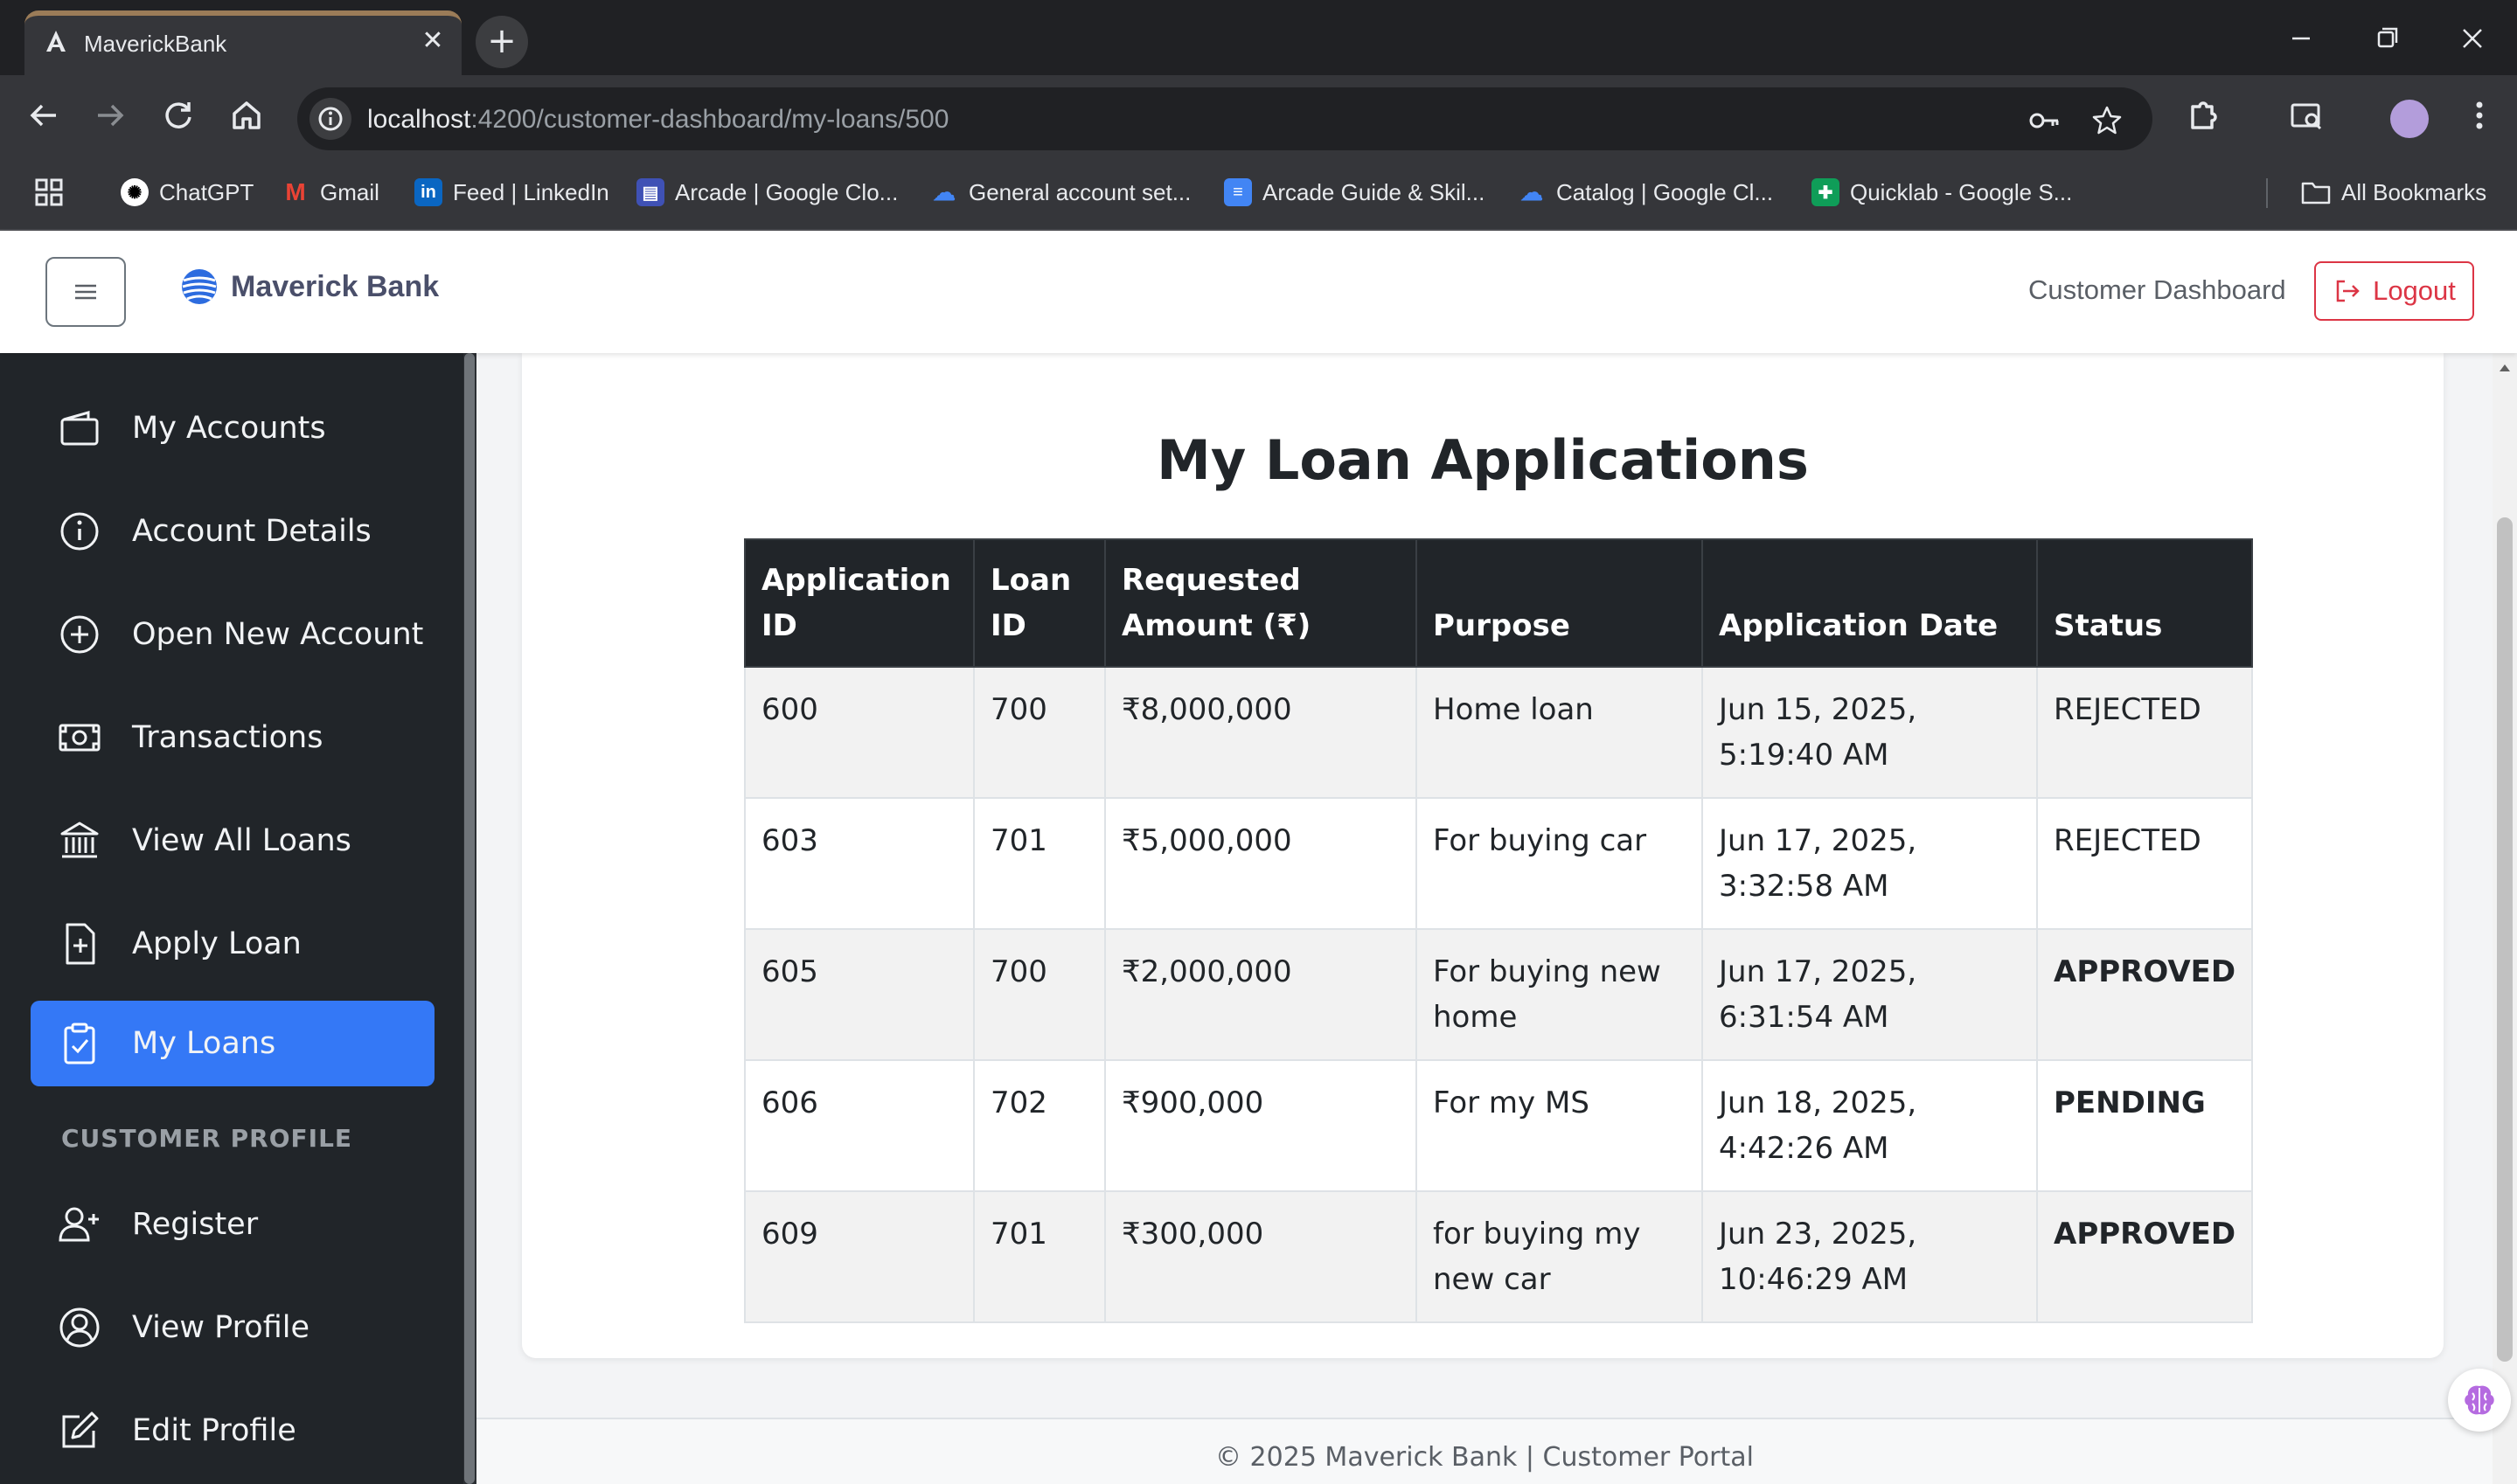 Image resolution: width=2517 pixels, height=1484 pixels. Describe the element at coordinates (155, 44) in the screenshot. I see `tab-title: MaverickBank` at that location.